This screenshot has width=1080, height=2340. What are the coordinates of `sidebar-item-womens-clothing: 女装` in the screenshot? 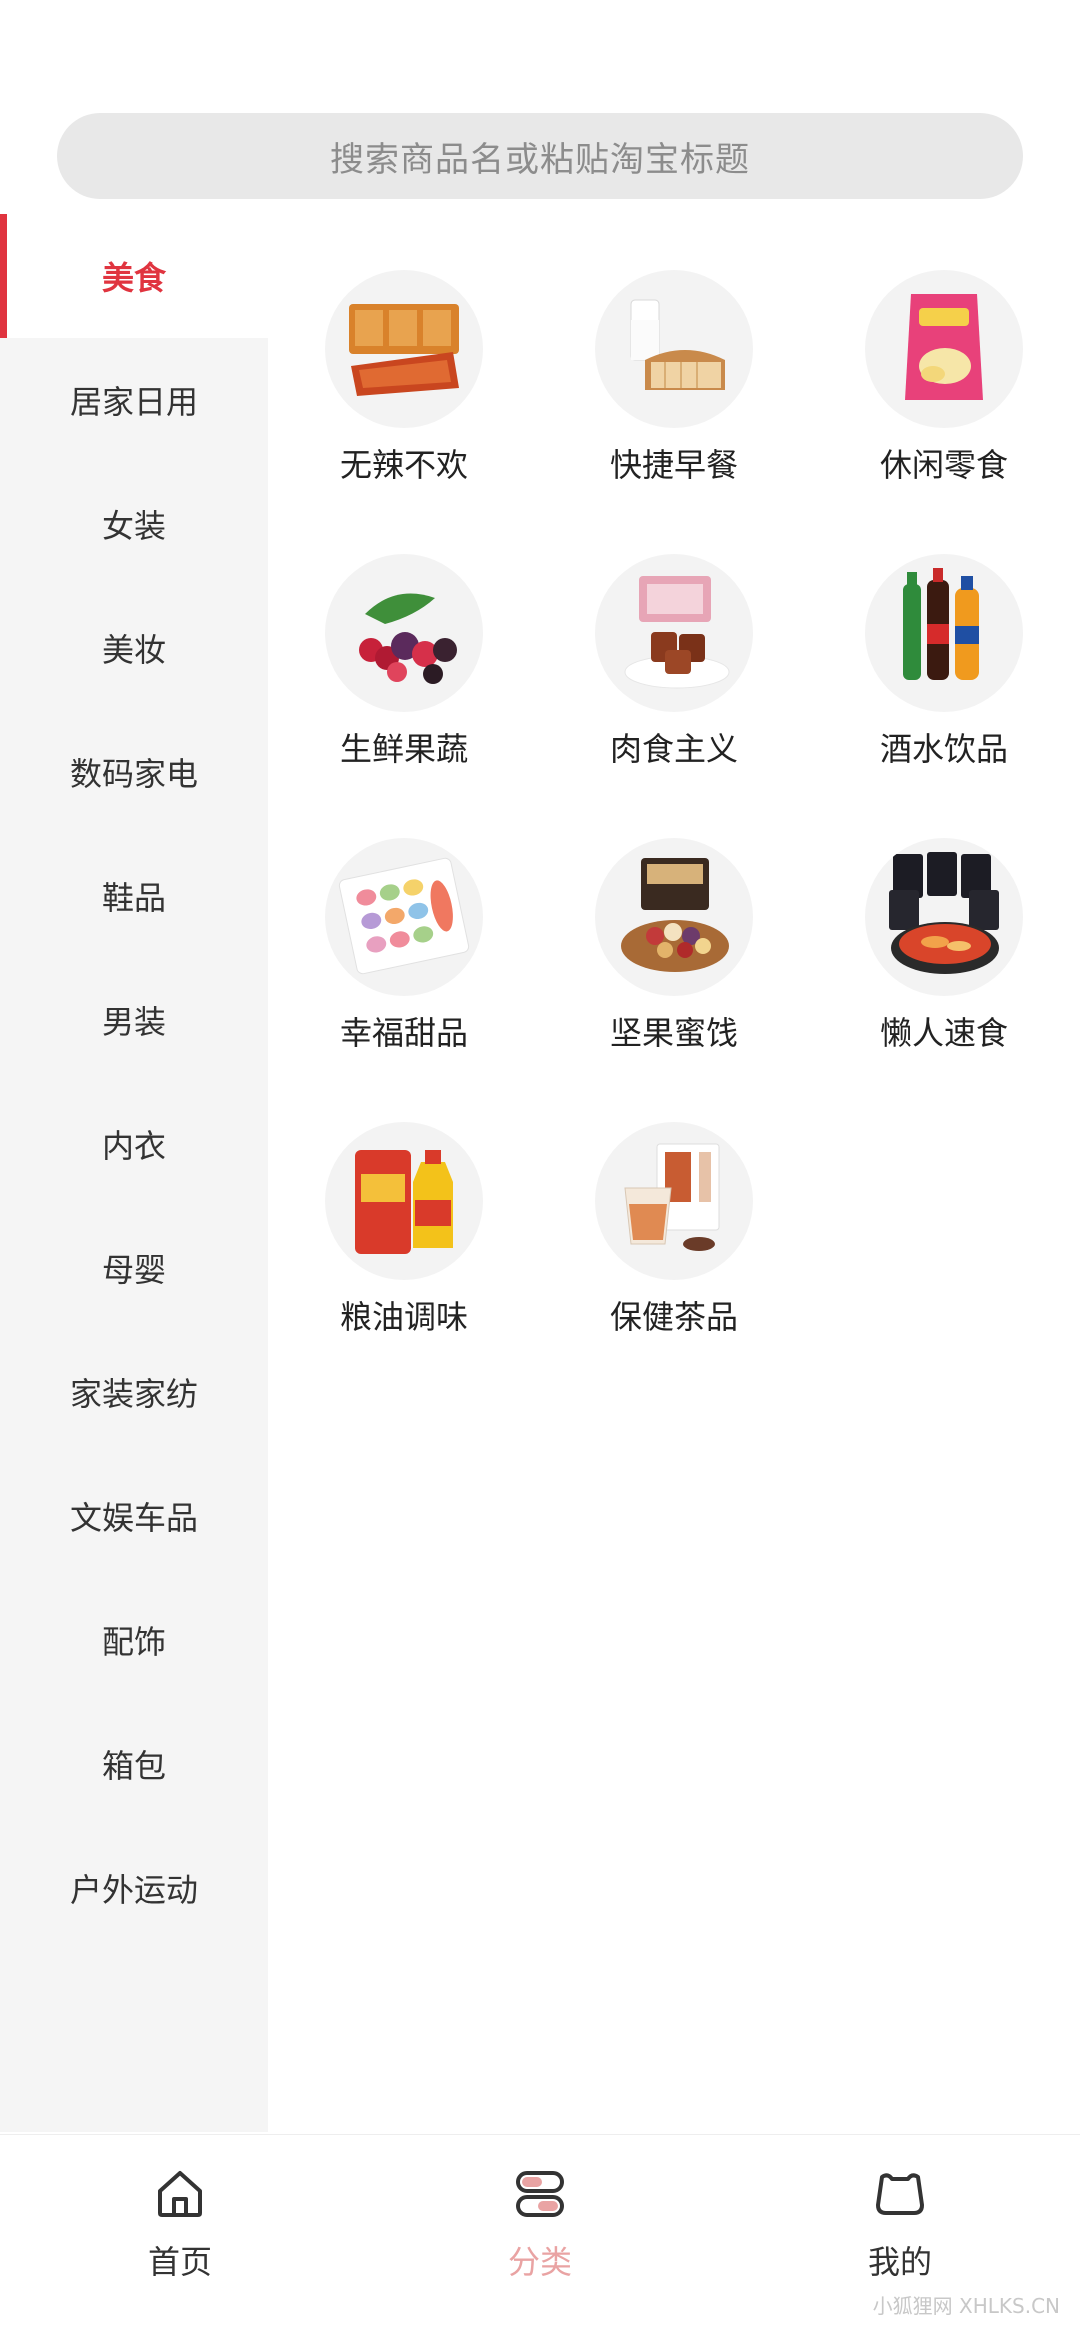 It's located at (134, 524).